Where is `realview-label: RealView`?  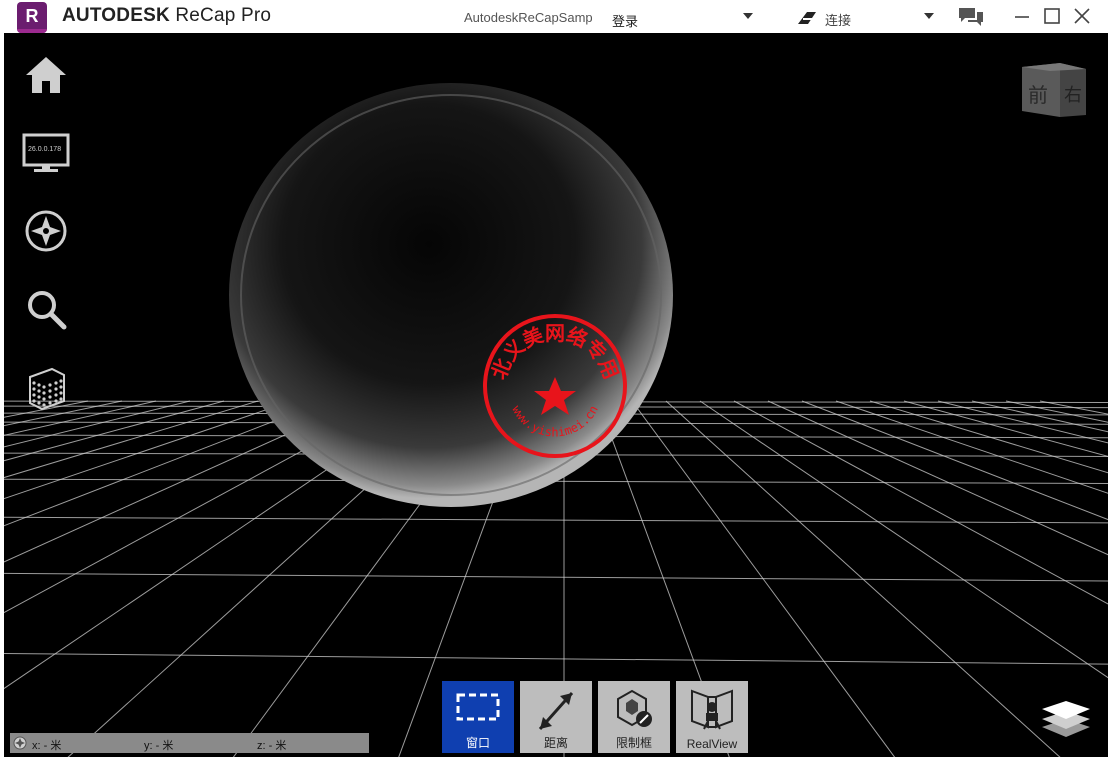 realview-label: RealView is located at coordinates (712, 744).